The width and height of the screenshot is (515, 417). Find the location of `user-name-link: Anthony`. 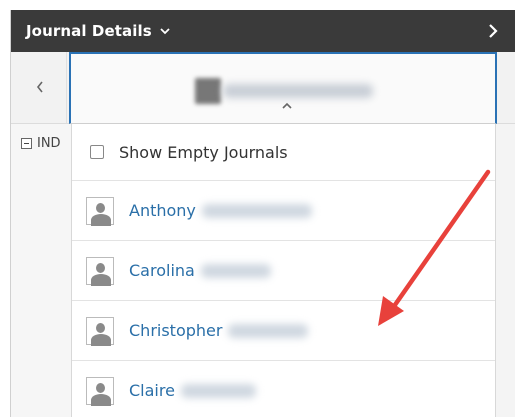

user-name-link: Anthony is located at coordinates (162, 210).